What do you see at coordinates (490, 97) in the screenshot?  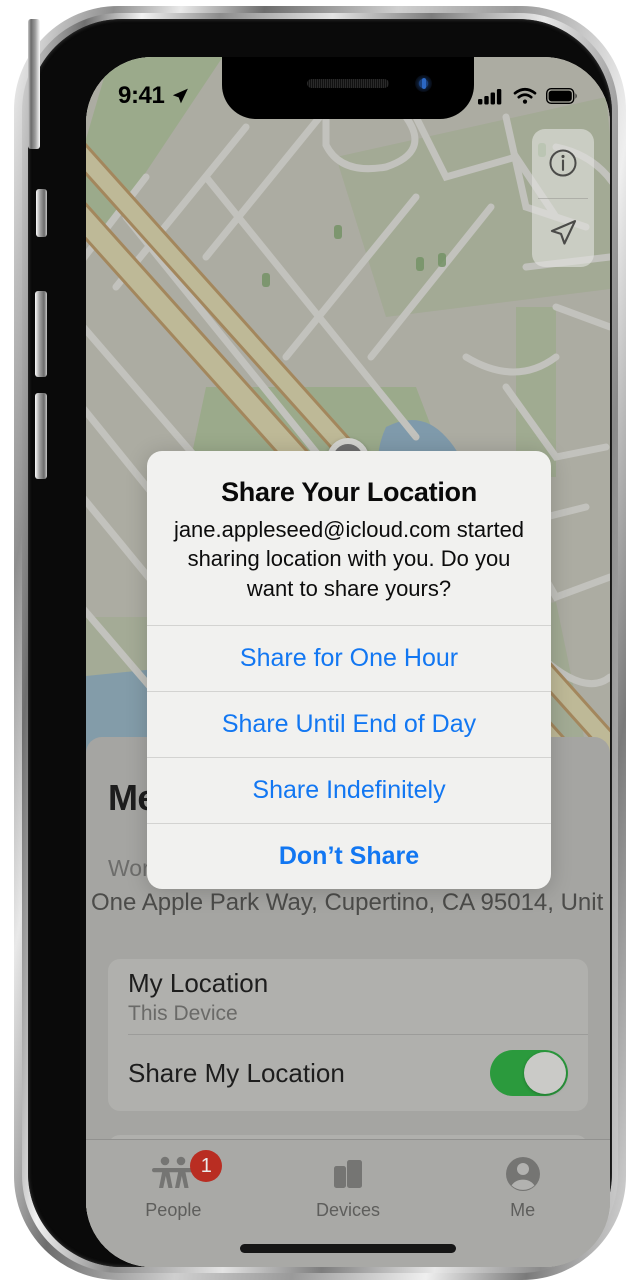 I see `cellular-bars-icon` at bounding box center [490, 97].